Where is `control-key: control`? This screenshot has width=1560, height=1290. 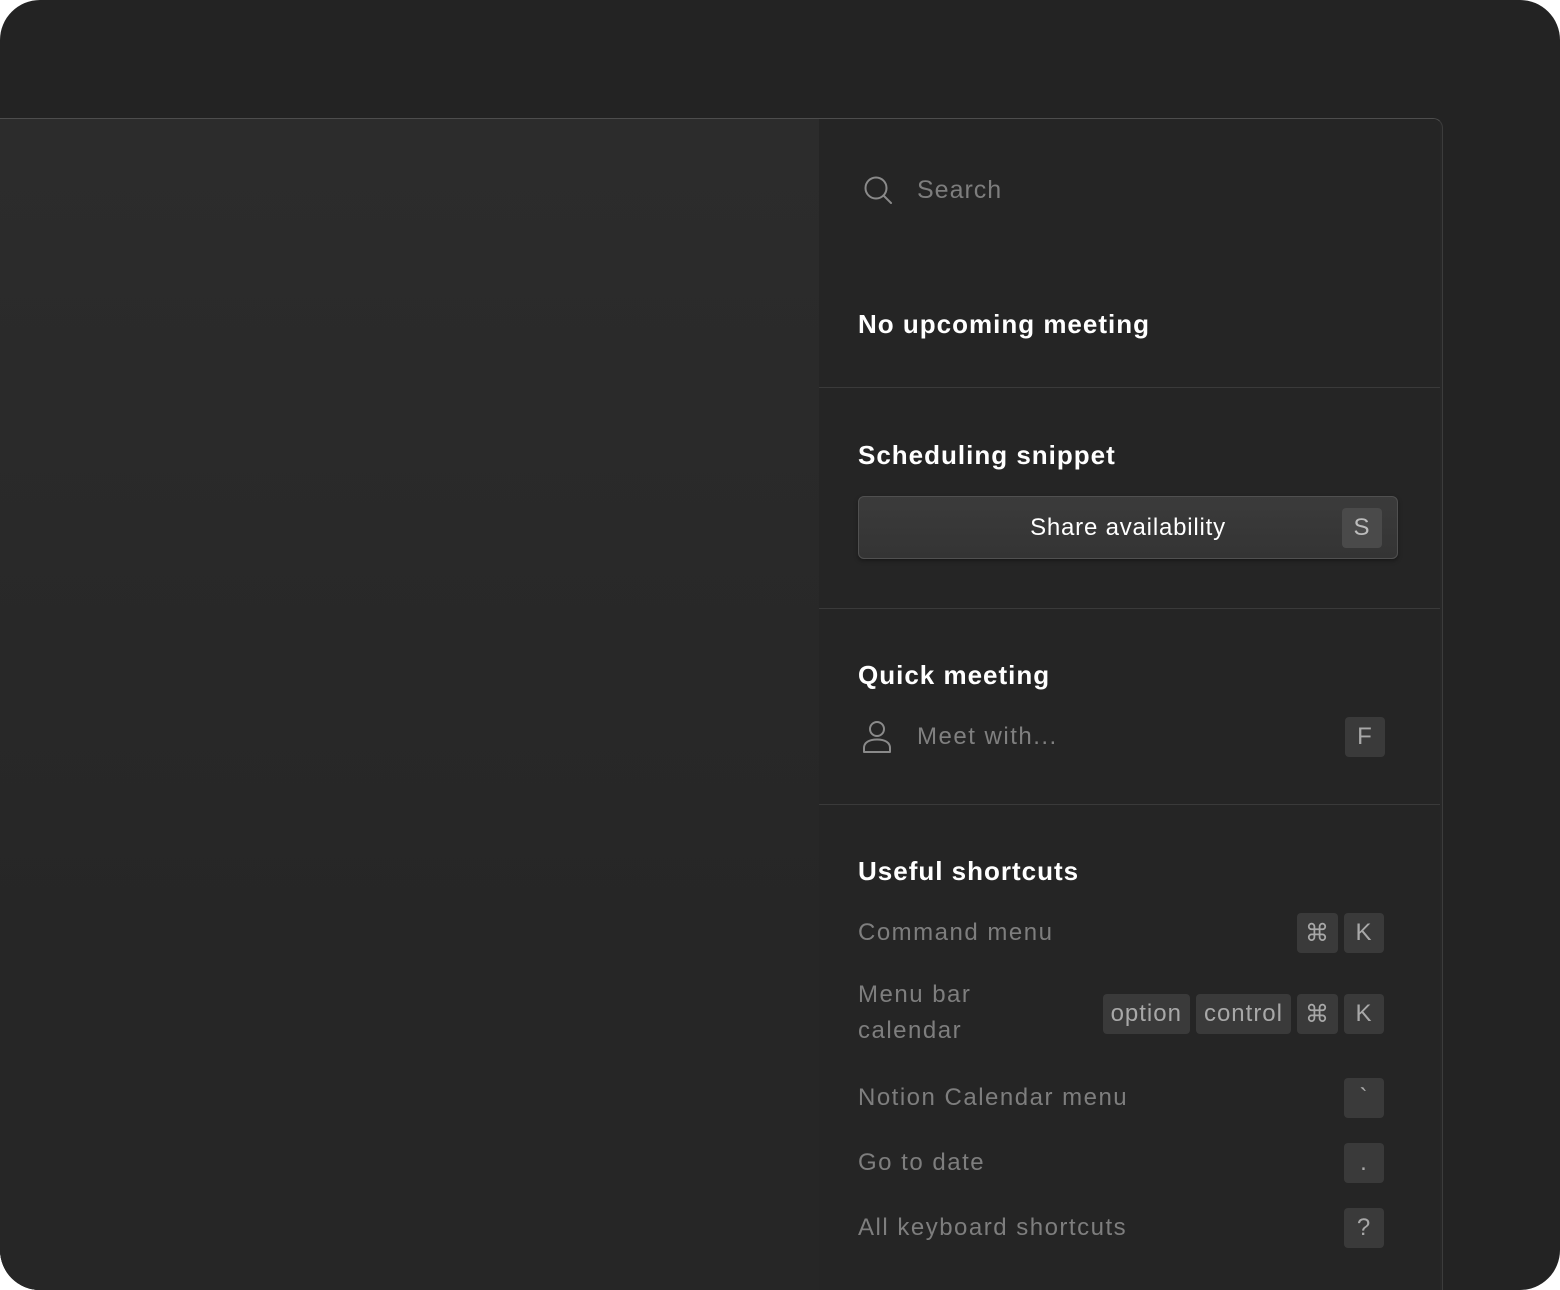
control-key: control is located at coordinates (1243, 1014).